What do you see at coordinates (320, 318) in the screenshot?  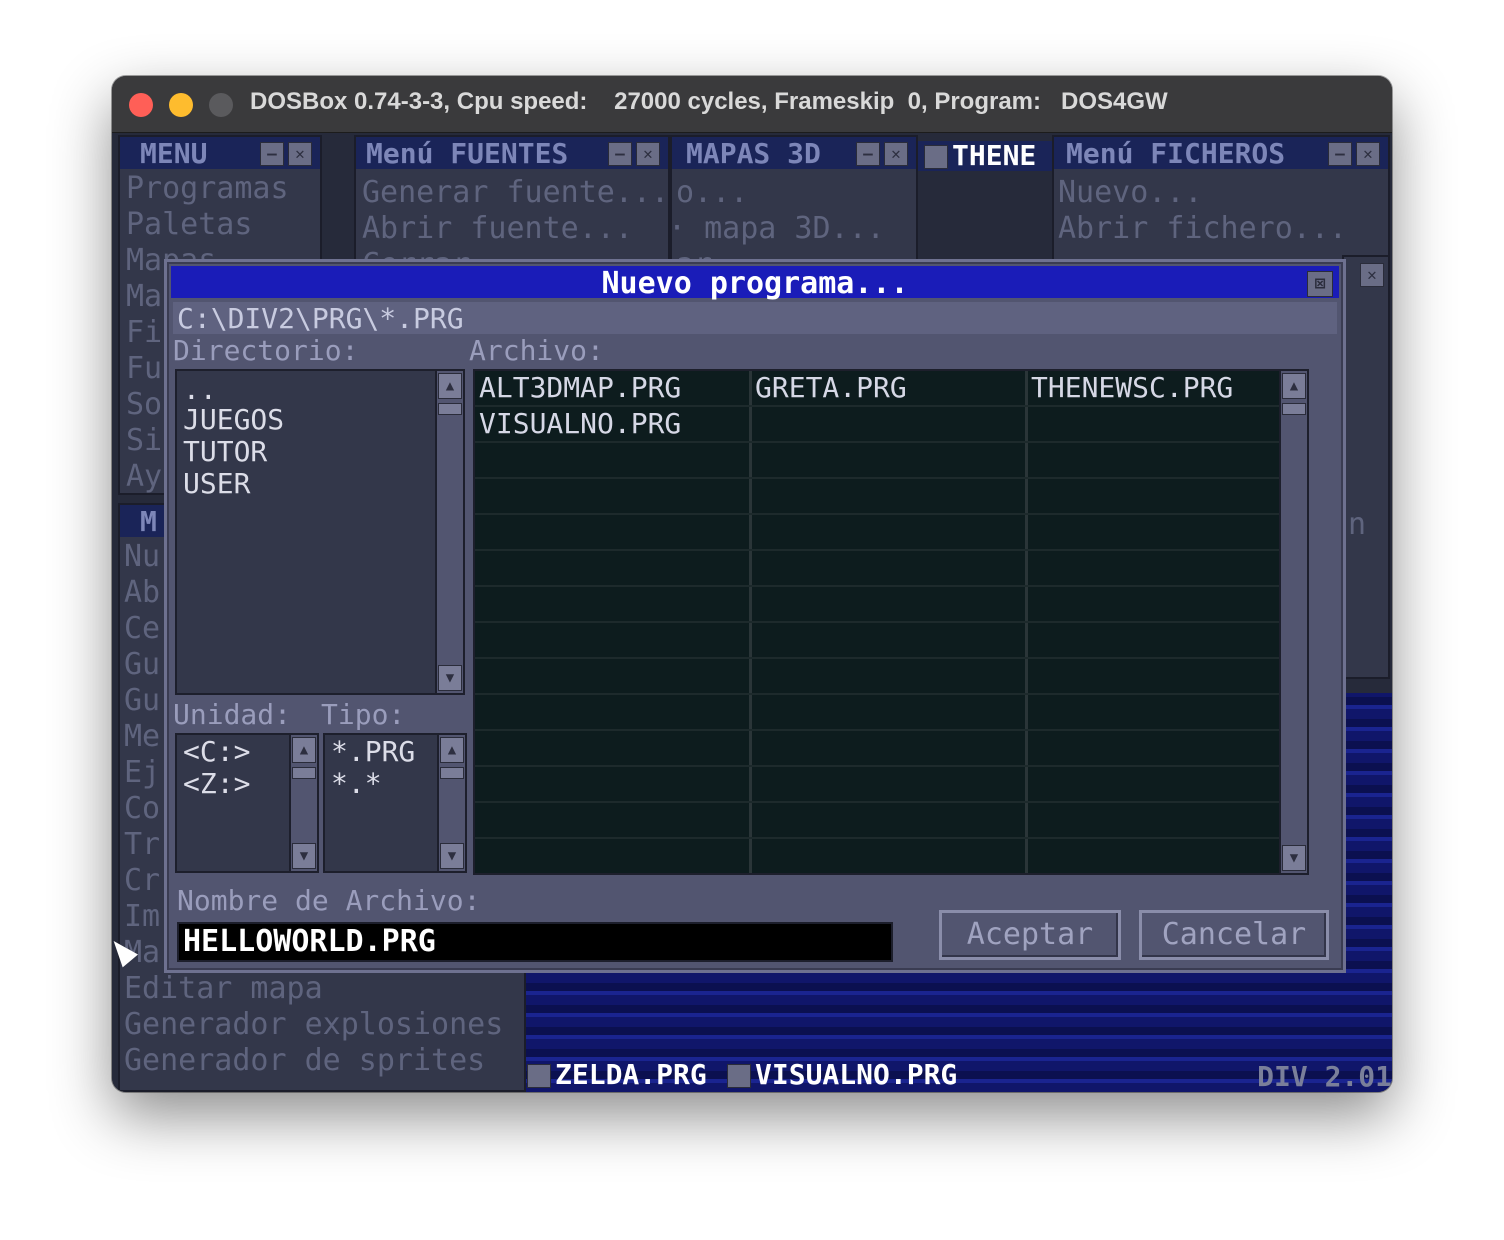 I see `path-text: C:\DIV2\PRG\*.PRG` at bounding box center [320, 318].